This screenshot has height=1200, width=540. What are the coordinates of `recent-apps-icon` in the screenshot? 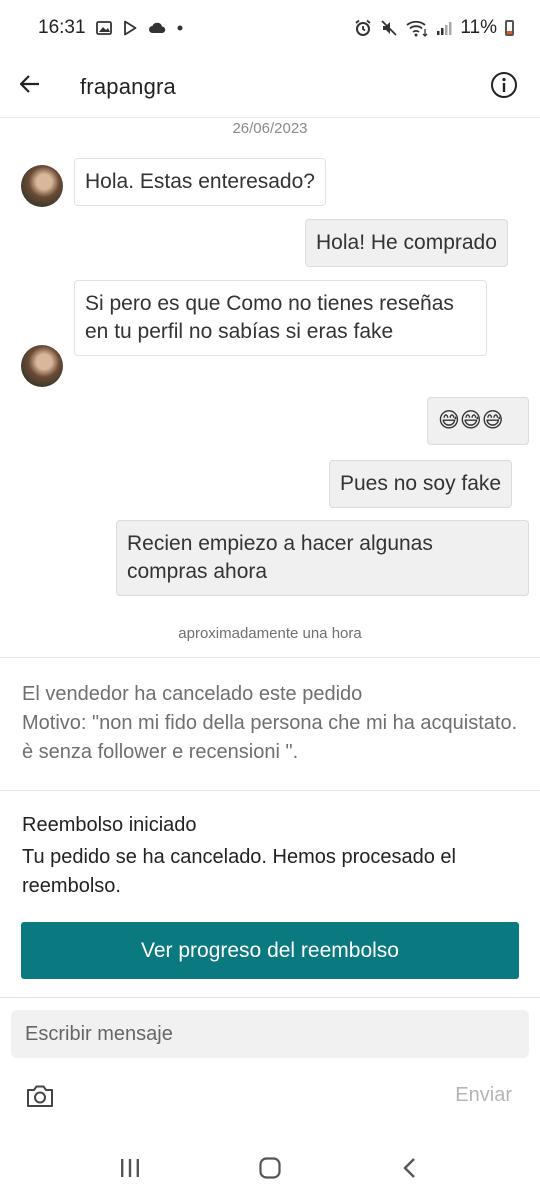 It's located at (130, 1170).